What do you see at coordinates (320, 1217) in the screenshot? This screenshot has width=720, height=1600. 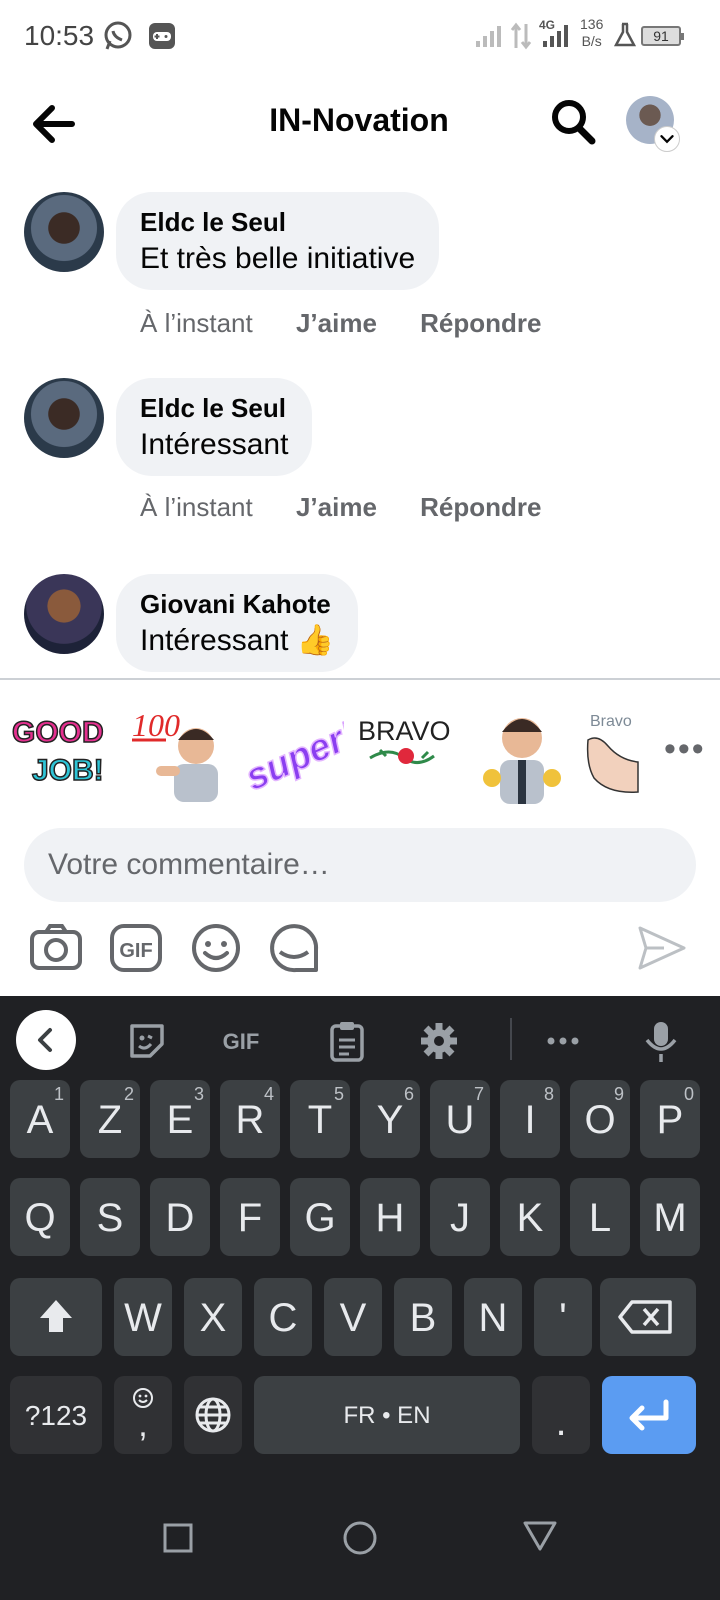 I see `key-g: G` at bounding box center [320, 1217].